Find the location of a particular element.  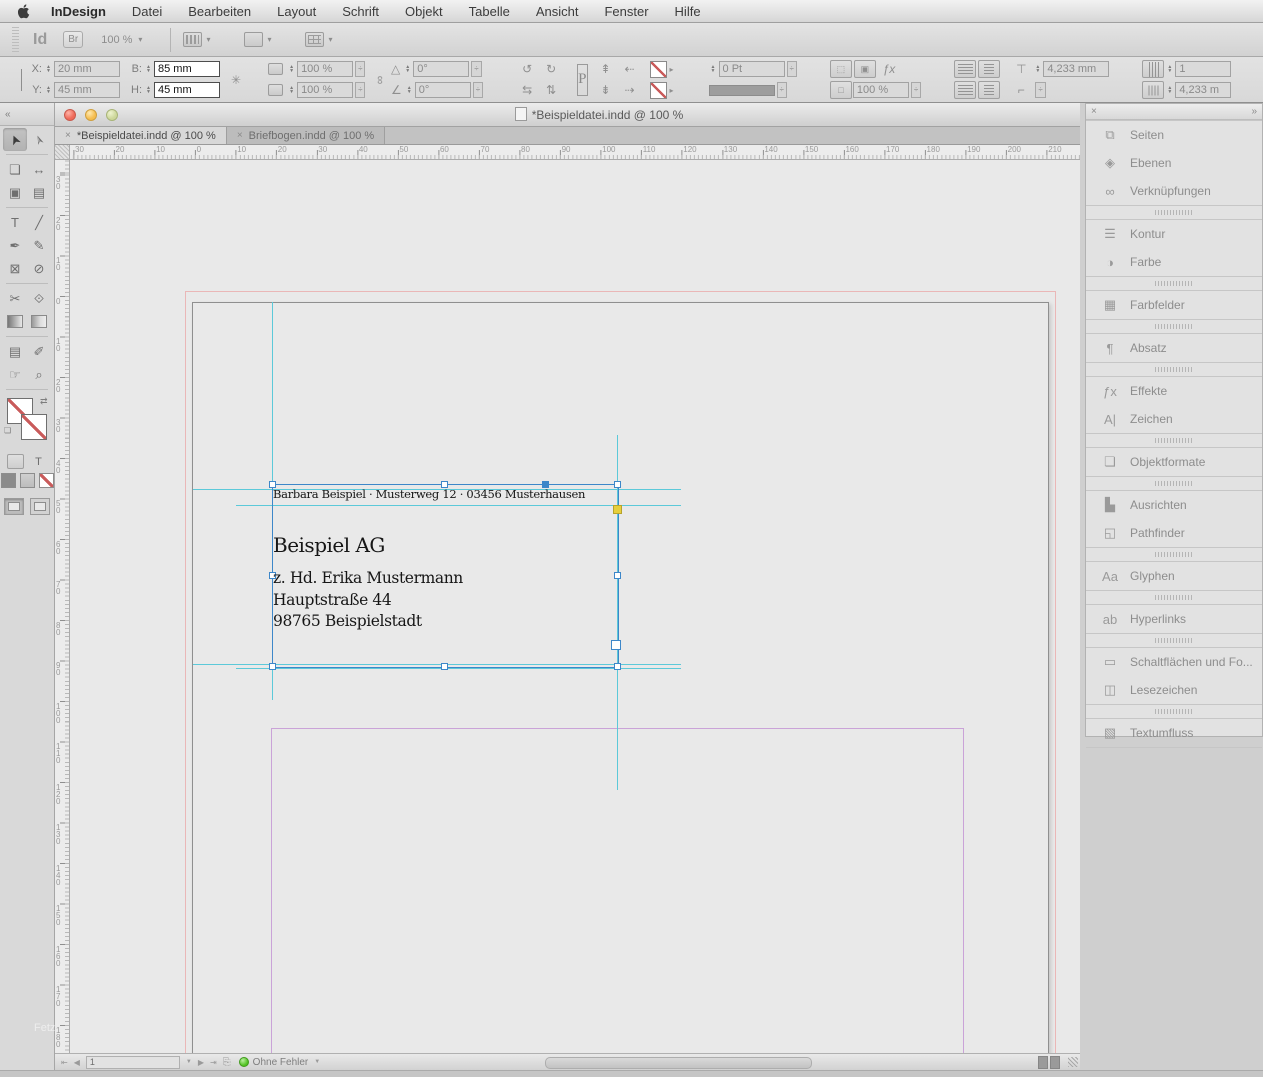

menu-objekt: Objekt is located at coordinates (424, 11).